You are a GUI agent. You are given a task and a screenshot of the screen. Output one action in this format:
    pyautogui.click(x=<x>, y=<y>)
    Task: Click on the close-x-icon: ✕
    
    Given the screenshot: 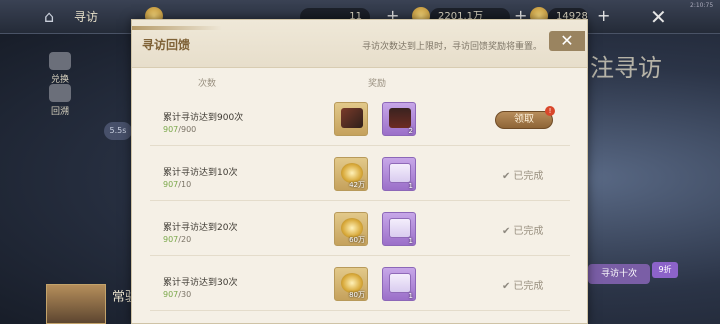 What is the action you would take?
    pyautogui.click(x=567, y=40)
    